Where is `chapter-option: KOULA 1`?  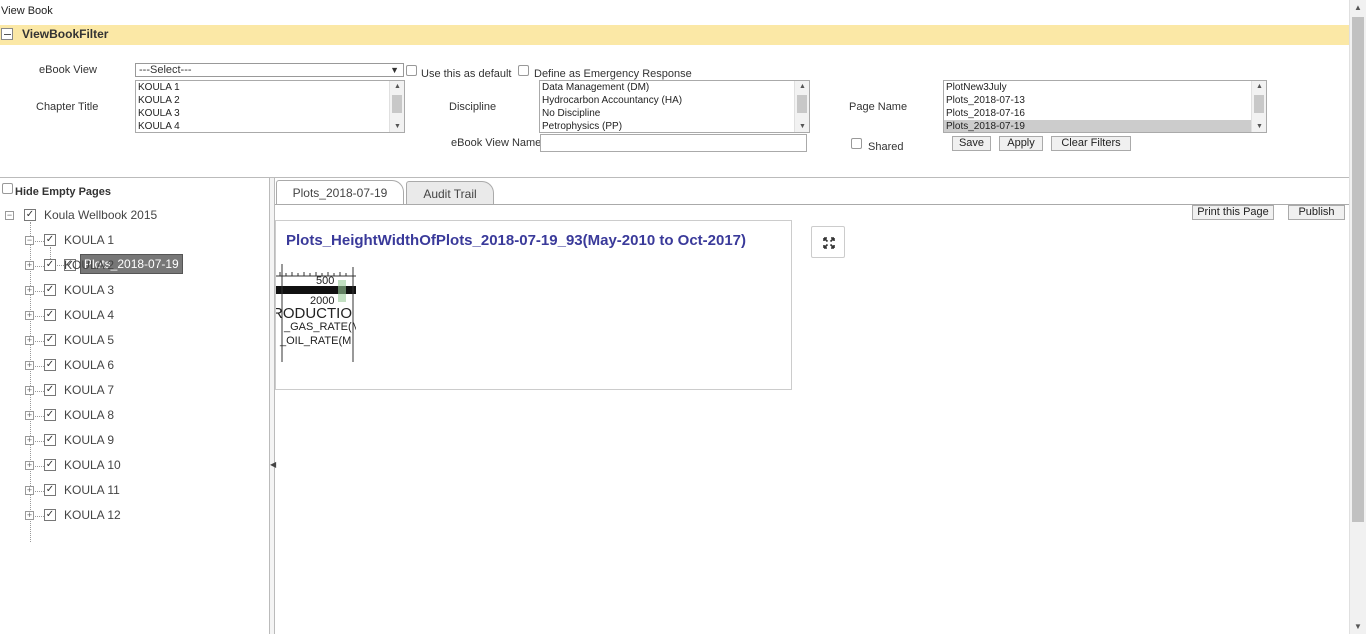 chapter-option: KOULA 1 is located at coordinates (270, 87).